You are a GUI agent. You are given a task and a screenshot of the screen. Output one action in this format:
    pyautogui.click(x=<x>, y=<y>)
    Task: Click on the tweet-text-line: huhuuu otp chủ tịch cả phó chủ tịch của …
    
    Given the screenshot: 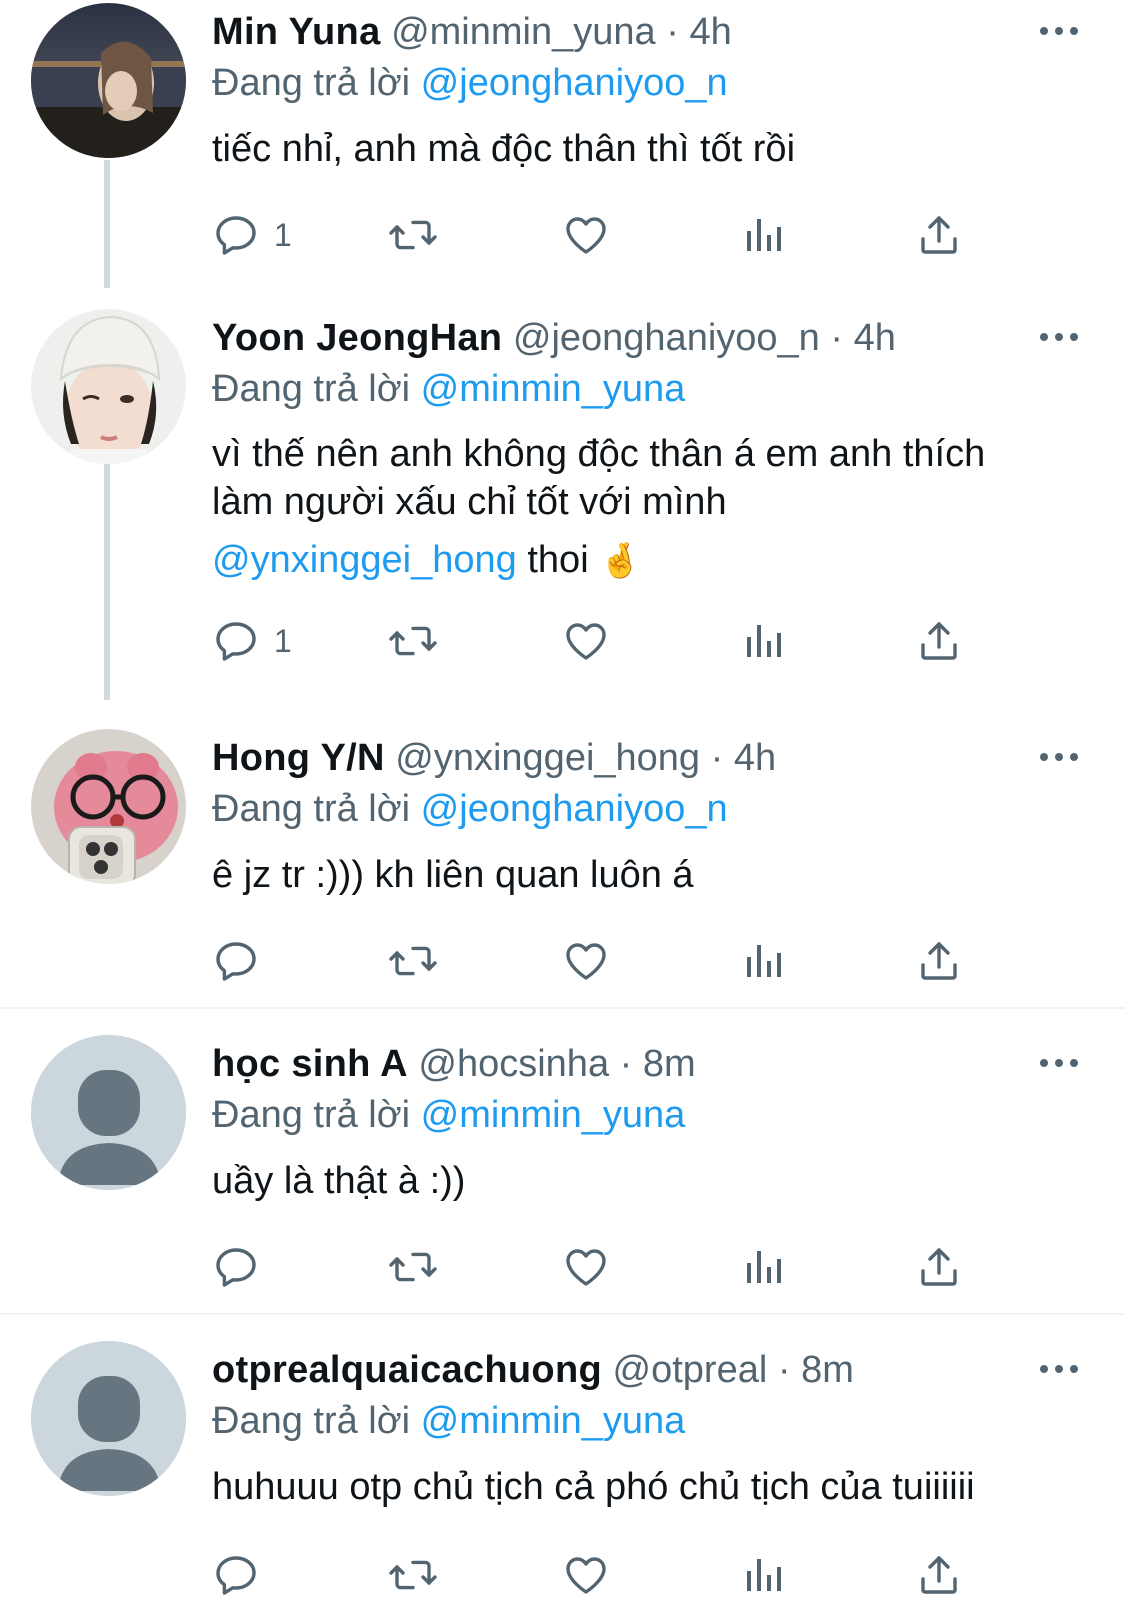 What is the action you would take?
    pyautogui.click(x=593, y=1487)
    